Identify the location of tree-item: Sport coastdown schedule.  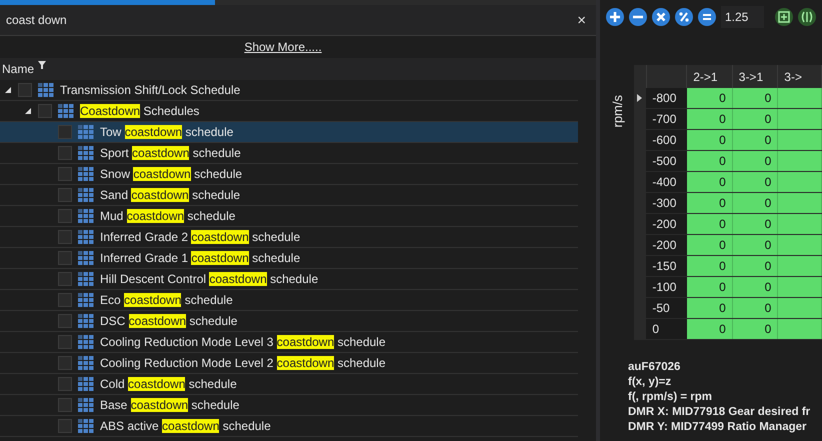
(289, 153).